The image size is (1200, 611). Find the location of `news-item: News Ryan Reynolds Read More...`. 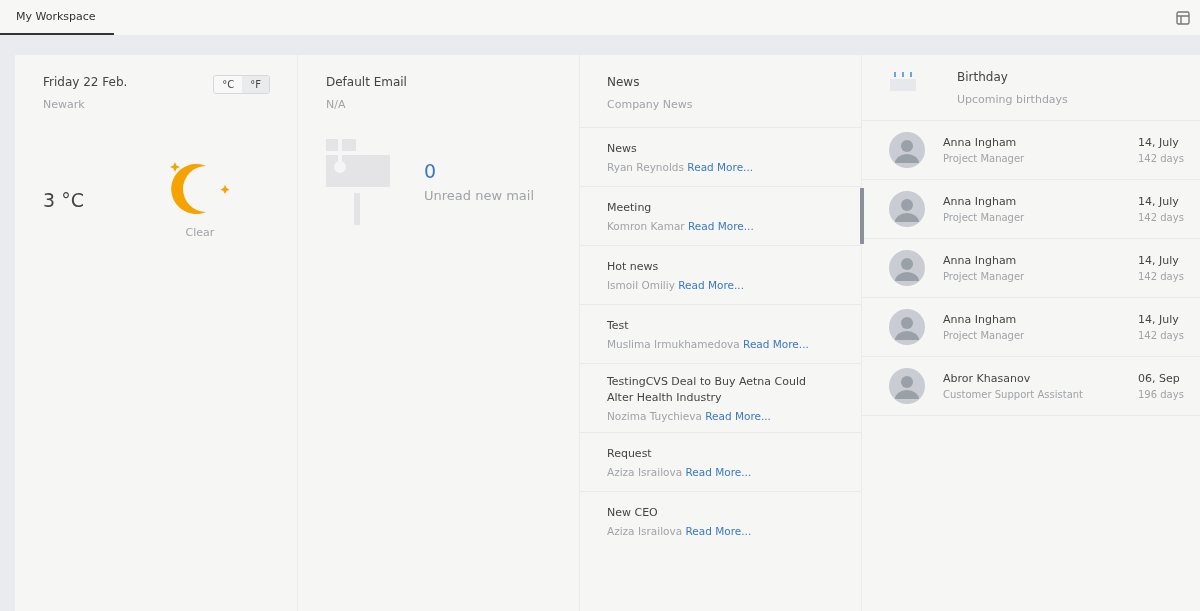

news-item: News Ryan Reynolds Read More... is located at coordinates (720, 156).